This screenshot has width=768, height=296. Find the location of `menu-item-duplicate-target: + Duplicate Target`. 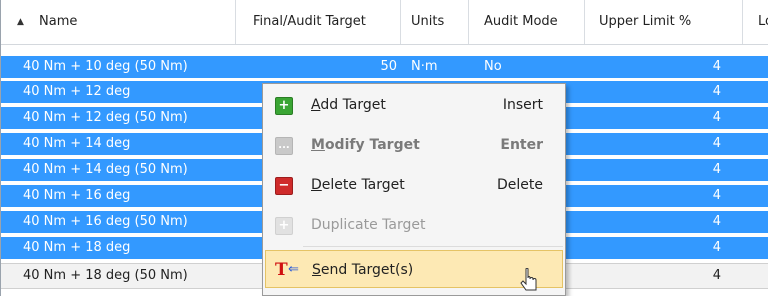

menu-item-duplicate-target: + Duplicate Target is located at coordinates (414, 225).